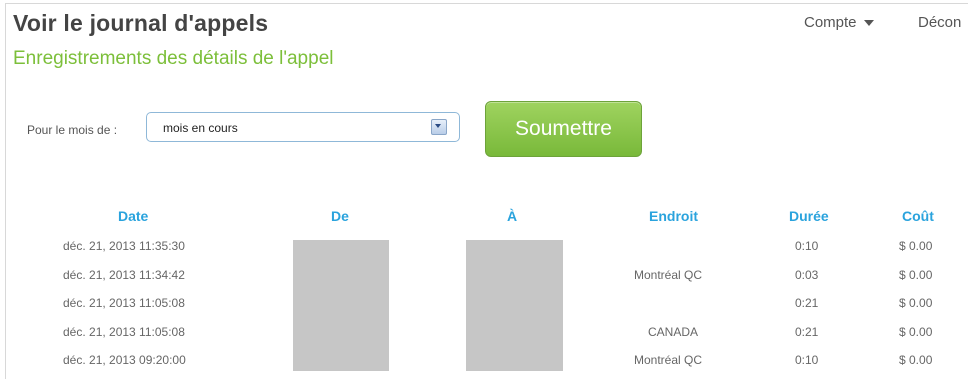  Describe the element at coordinates (868, 23) in the screenshot. I see `caret-down-icon` at that location.